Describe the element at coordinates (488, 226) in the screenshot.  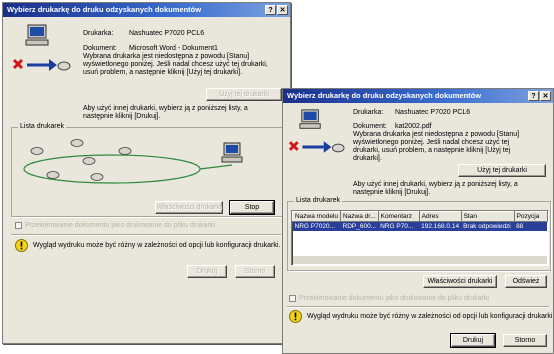
I see `table-cell: Brak odpowiedzi` at that location.